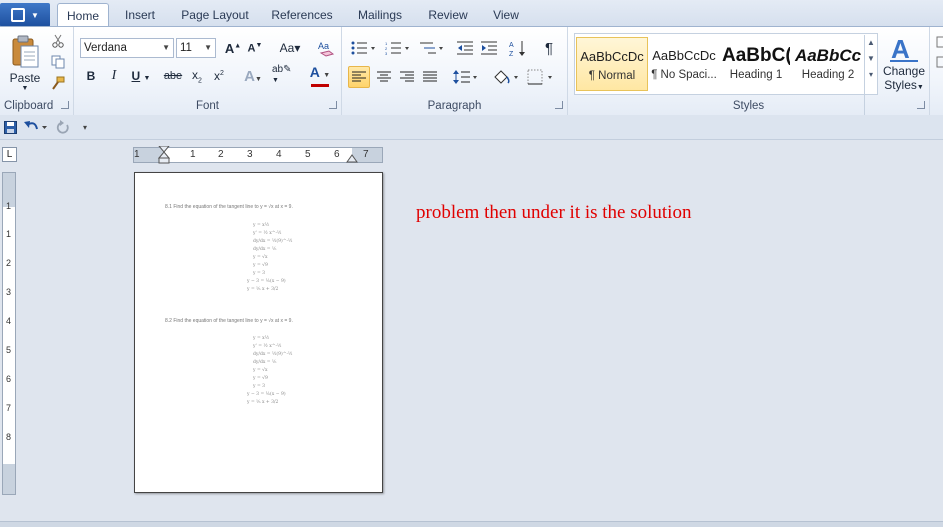 This screenshot has width=943, height=527. I want to click on copy-button, so click(58, 62).